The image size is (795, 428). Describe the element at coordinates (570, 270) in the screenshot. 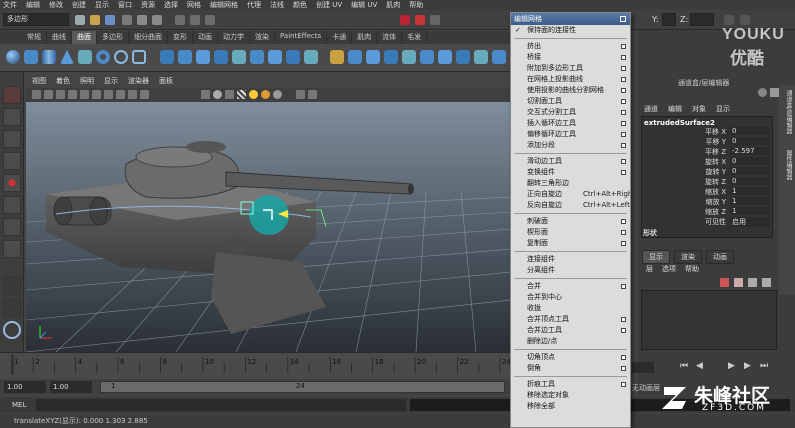

I see `menu-item: 分离组件` at that location.